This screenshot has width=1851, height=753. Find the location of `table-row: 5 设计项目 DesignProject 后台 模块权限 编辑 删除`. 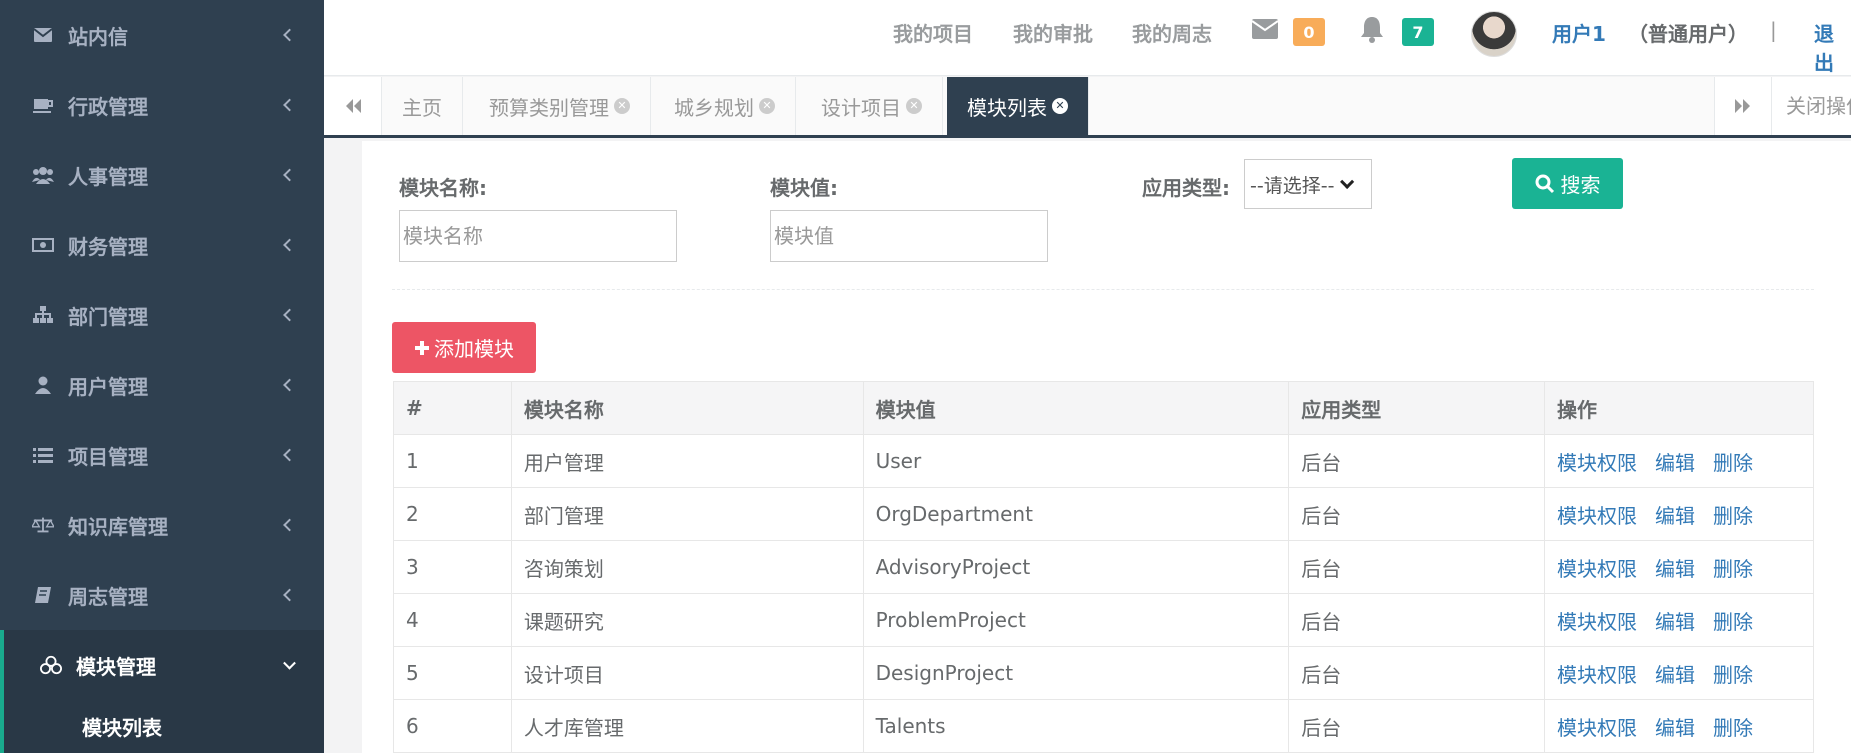

table-row: 5 设计项目 DesignProject 后台 模块权限 编辑 删除 is located at coordinates (1103, 673).